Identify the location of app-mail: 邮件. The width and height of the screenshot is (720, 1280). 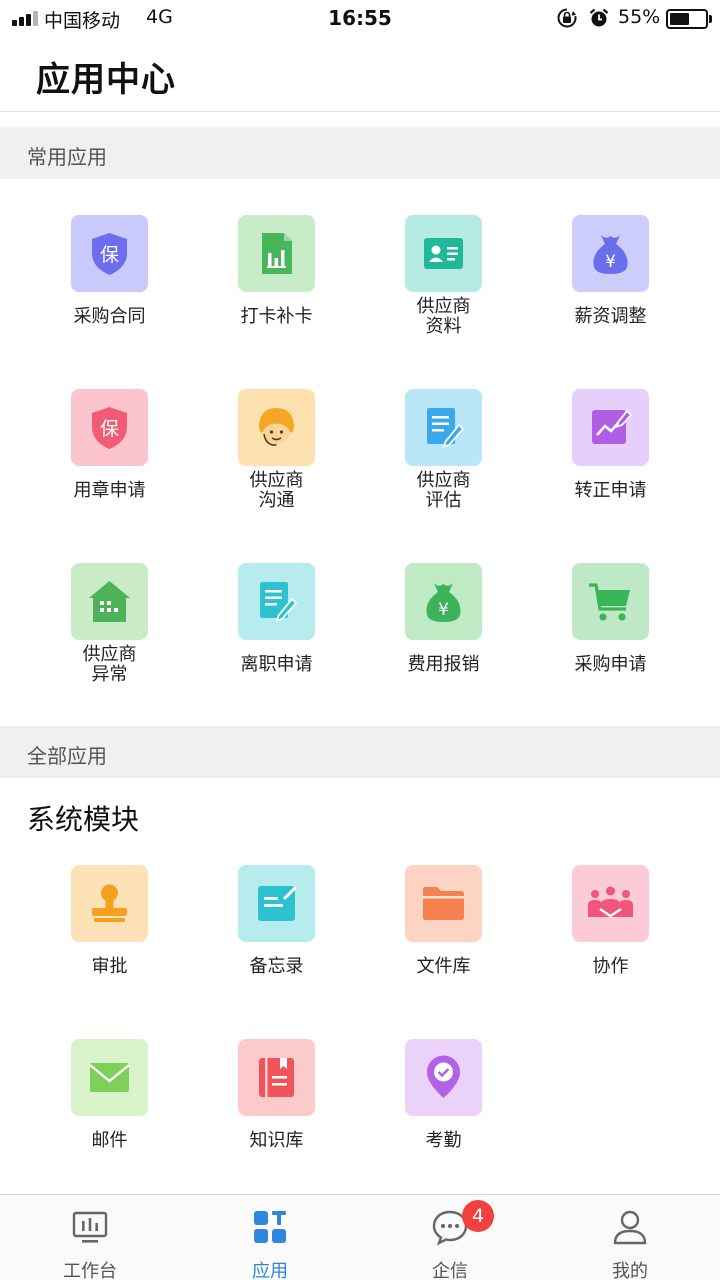
(109, 1109).